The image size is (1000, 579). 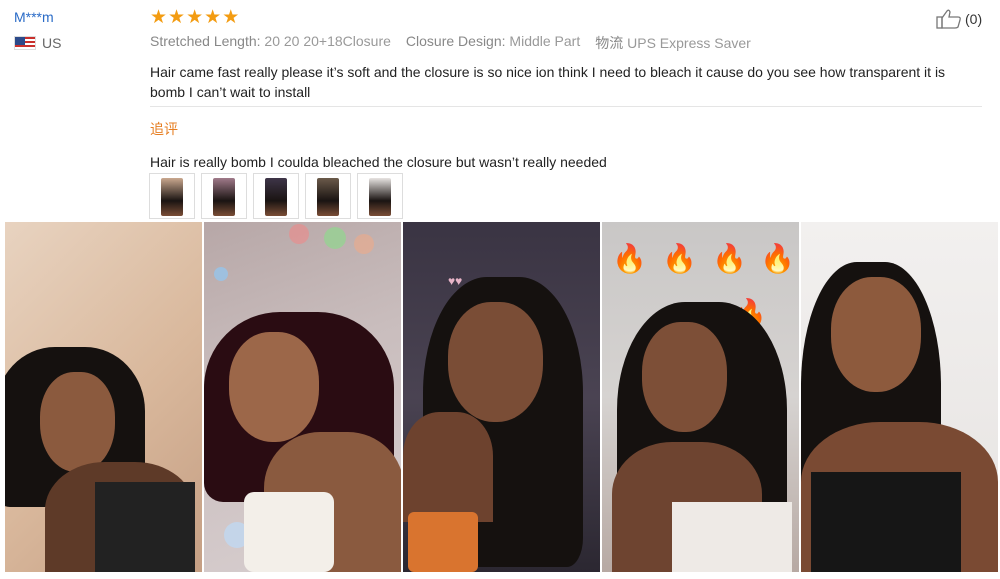 I want to click on stretched-length-label: Stretched Length:, so click(x=205, y=41).